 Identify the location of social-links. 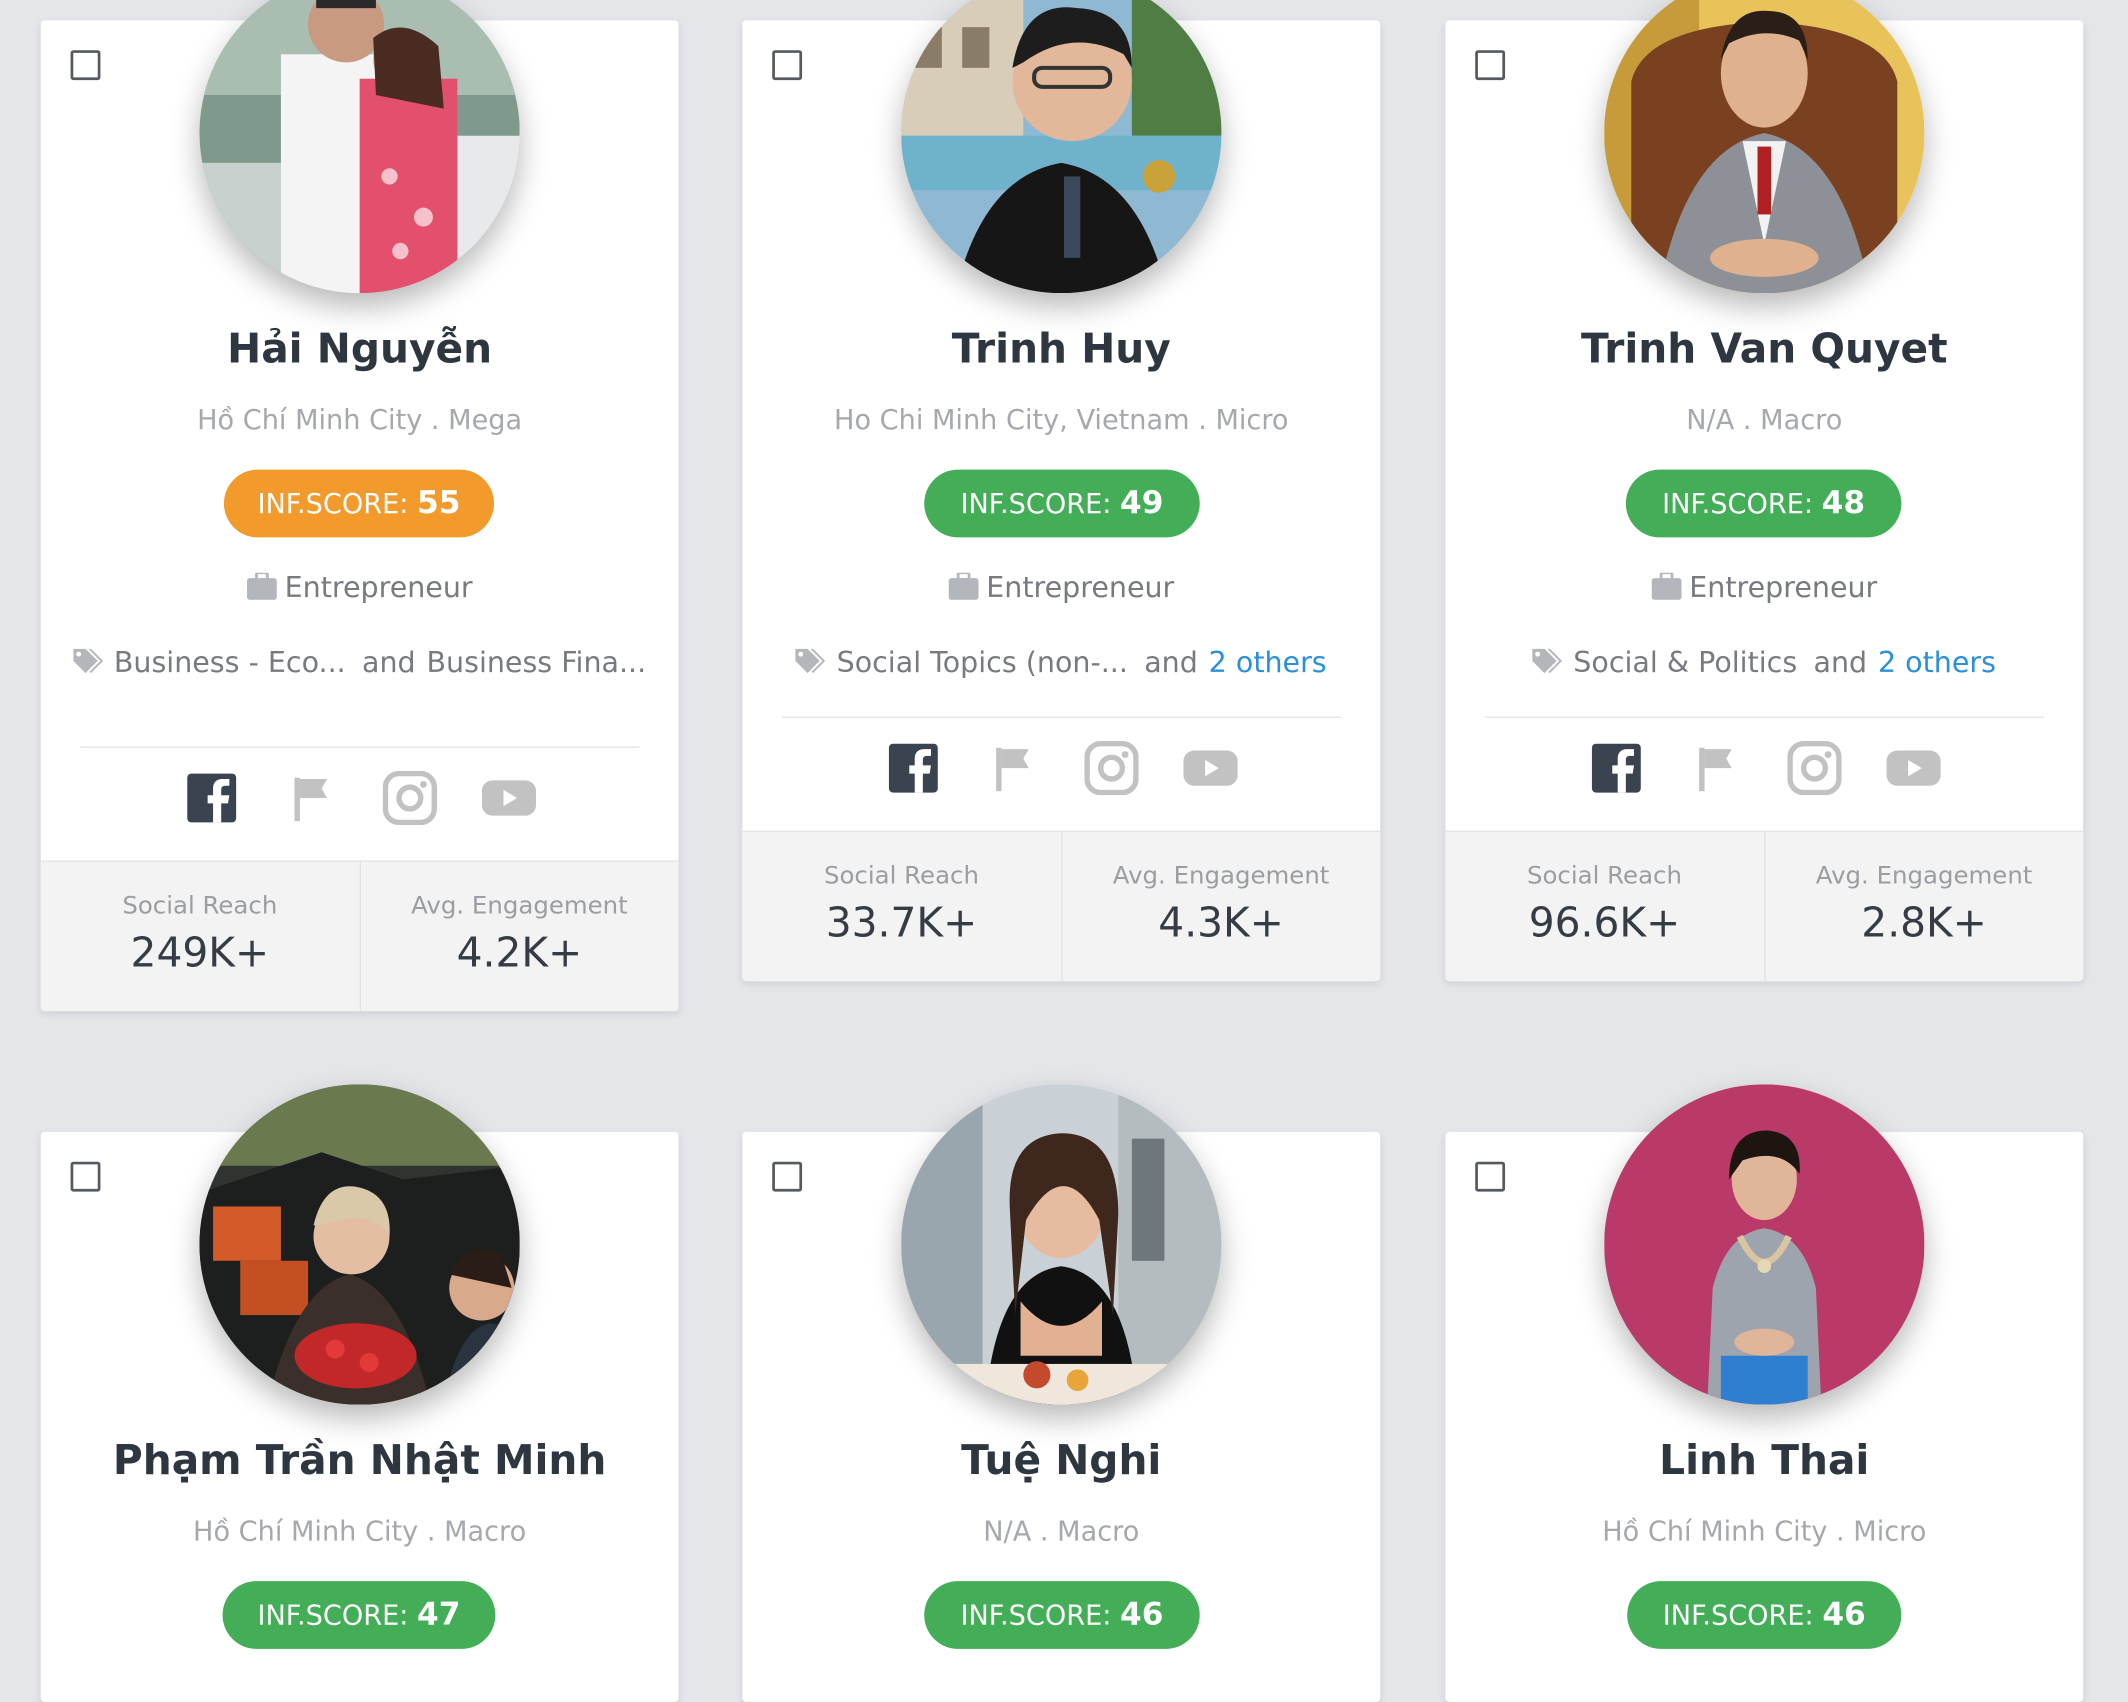
(1061, 768).